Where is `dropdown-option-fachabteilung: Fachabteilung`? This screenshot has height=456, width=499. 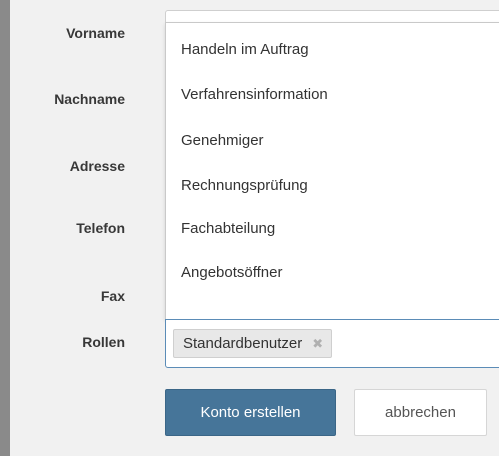
dropdown-option-fachabteilung: Fachabteilung is located at coordinates (228, 229).